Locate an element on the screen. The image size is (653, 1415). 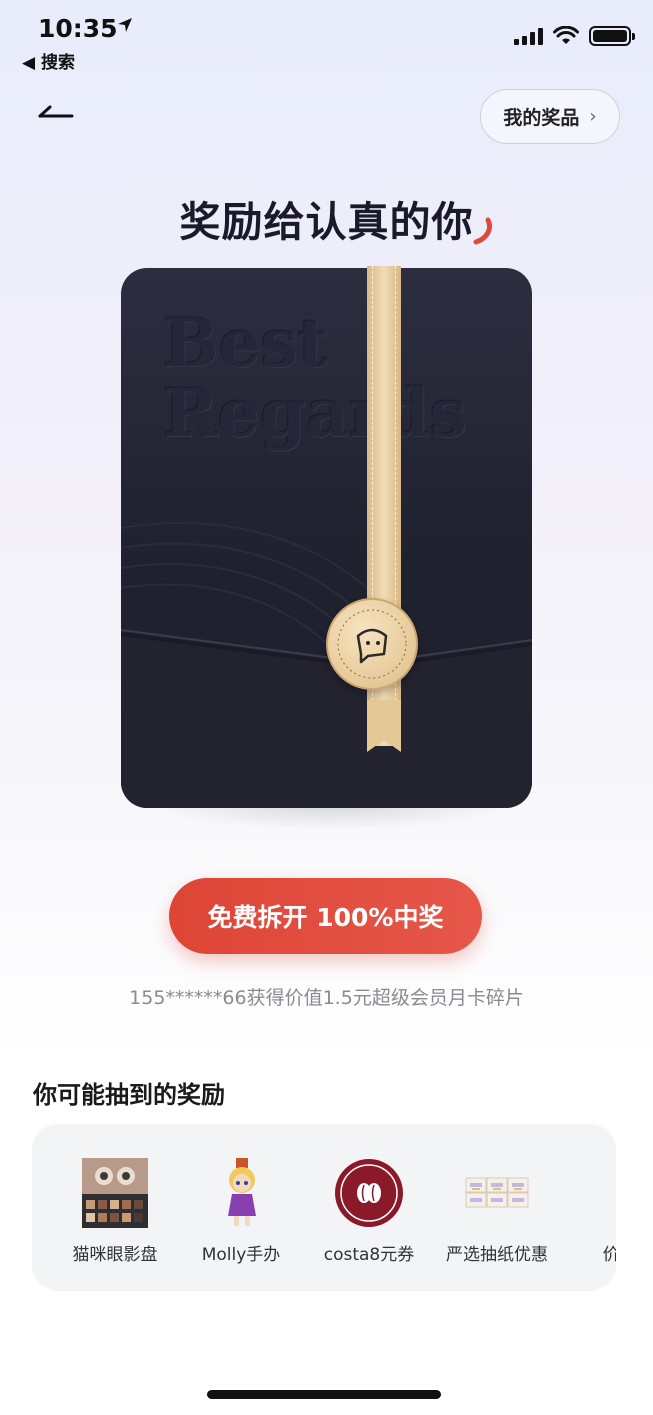
eyeshadow-palette-icon is located at coordinates (115, 1193).